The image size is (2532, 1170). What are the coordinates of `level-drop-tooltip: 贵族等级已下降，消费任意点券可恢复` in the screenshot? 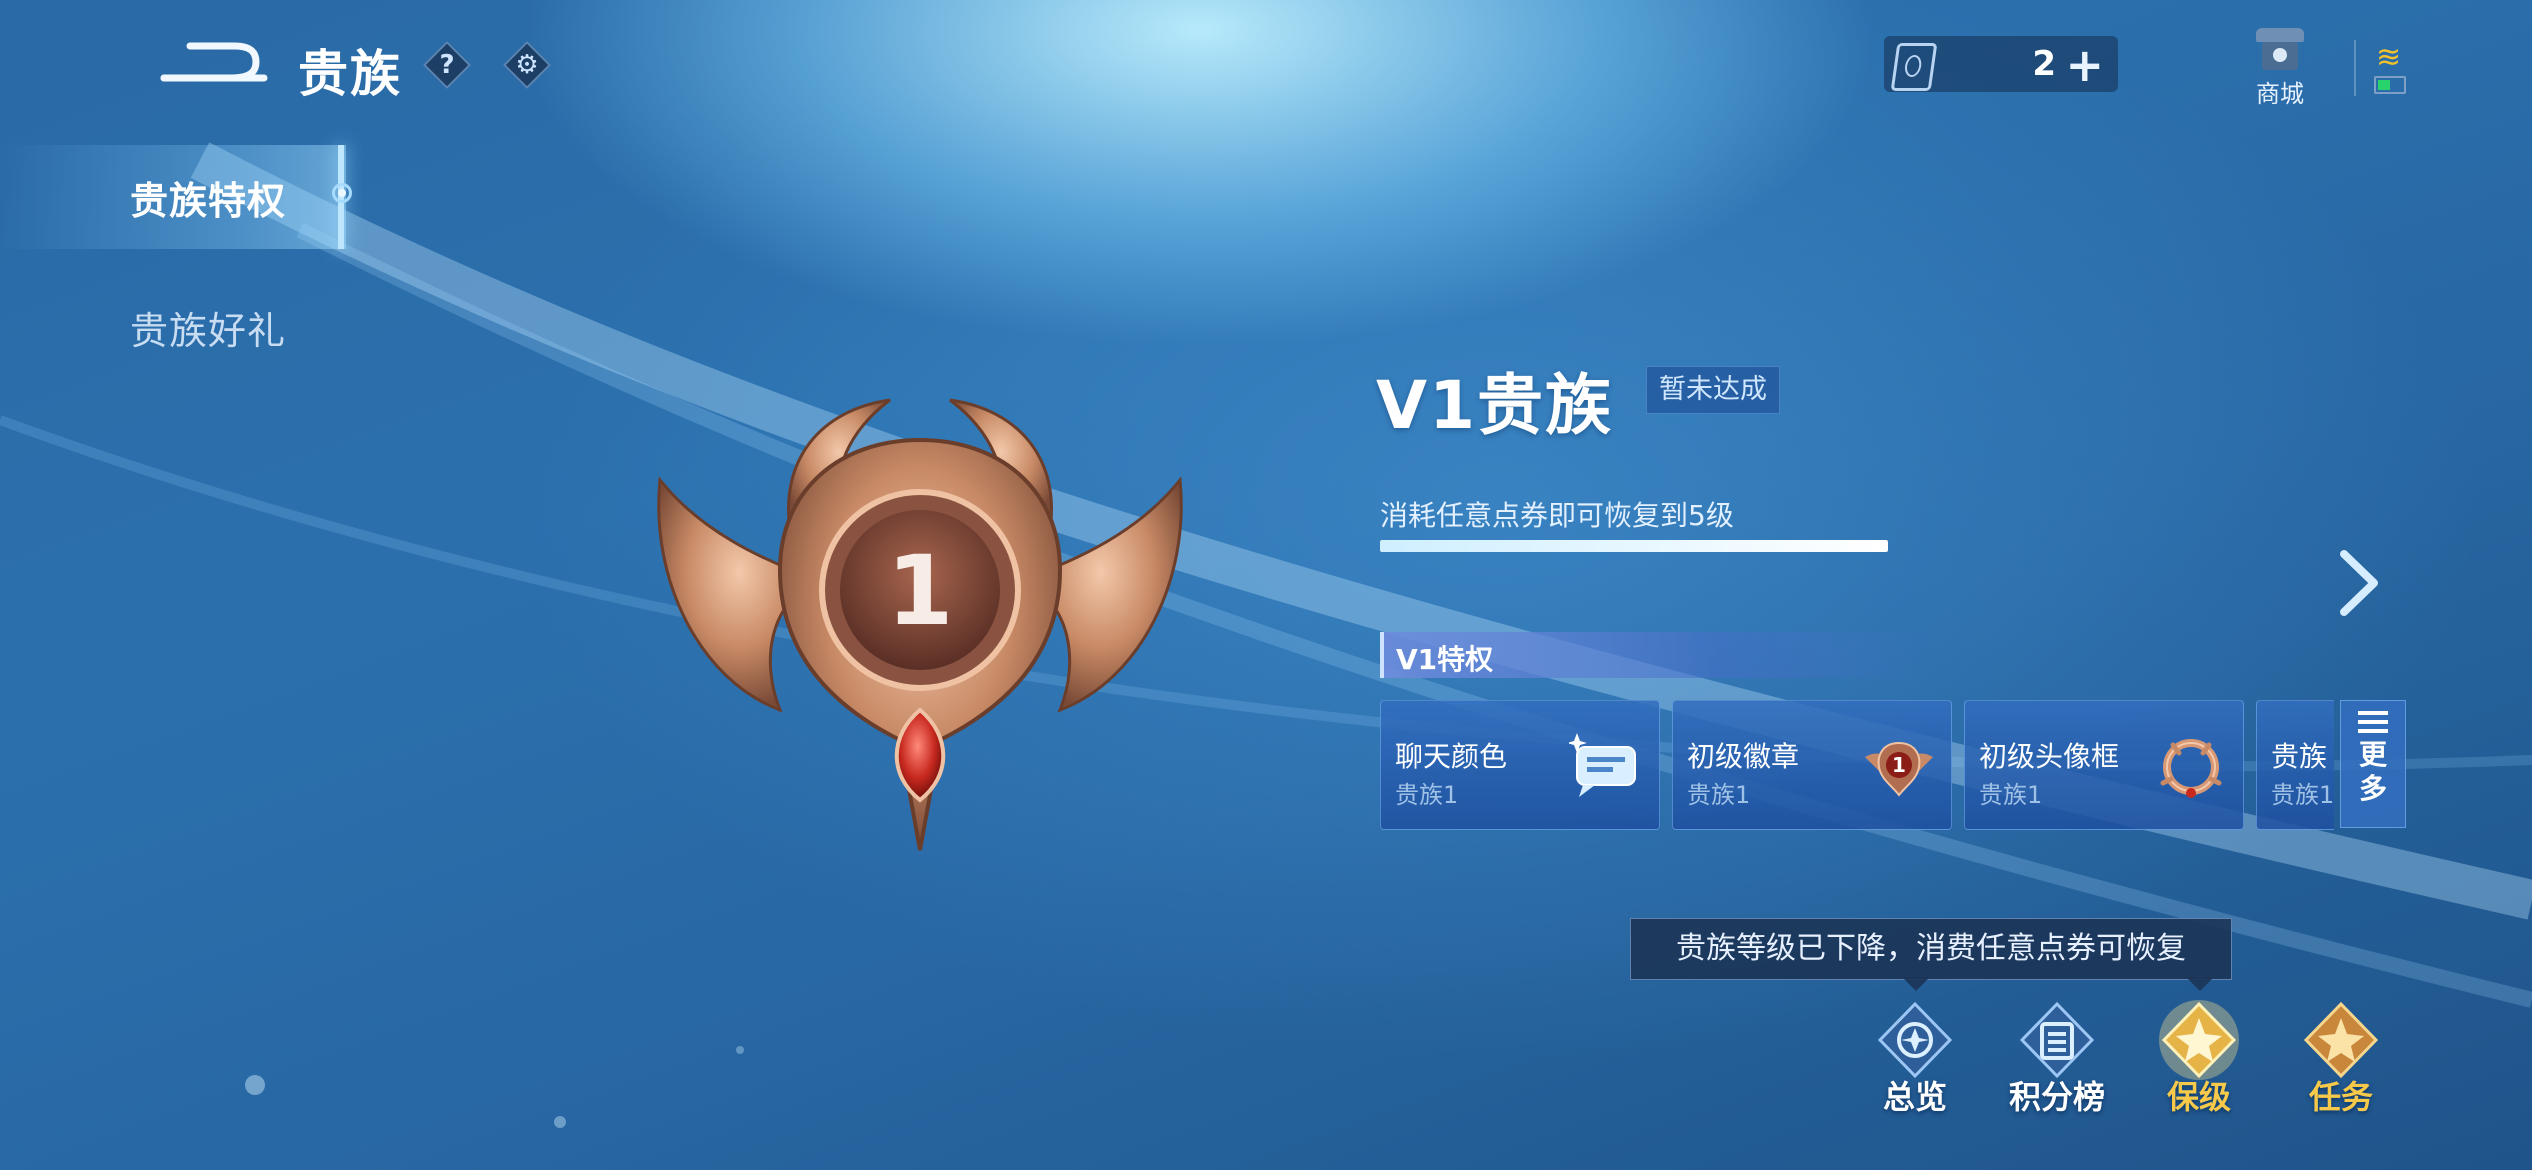 It's located at (1931, 949).